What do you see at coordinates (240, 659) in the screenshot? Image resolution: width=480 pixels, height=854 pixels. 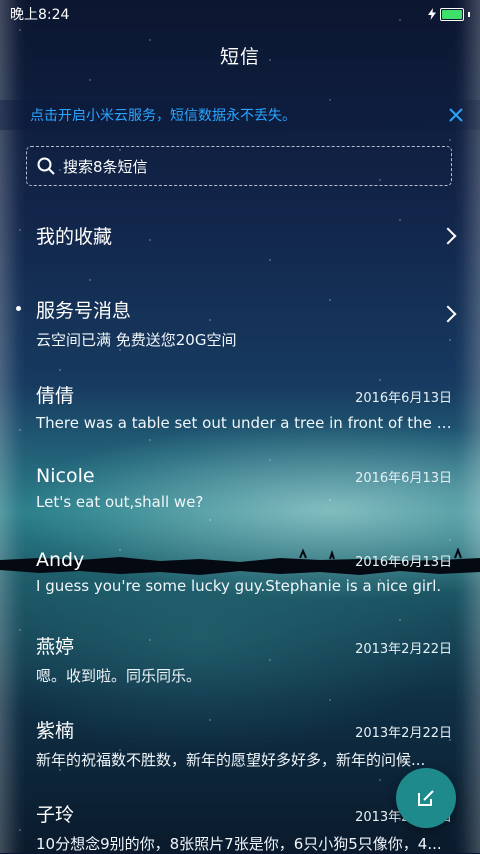 I see `conversation-row: 燕婷 2013年2月22日 嗯。收到啦。同乐同乐。` at bounding box center [240, 659].